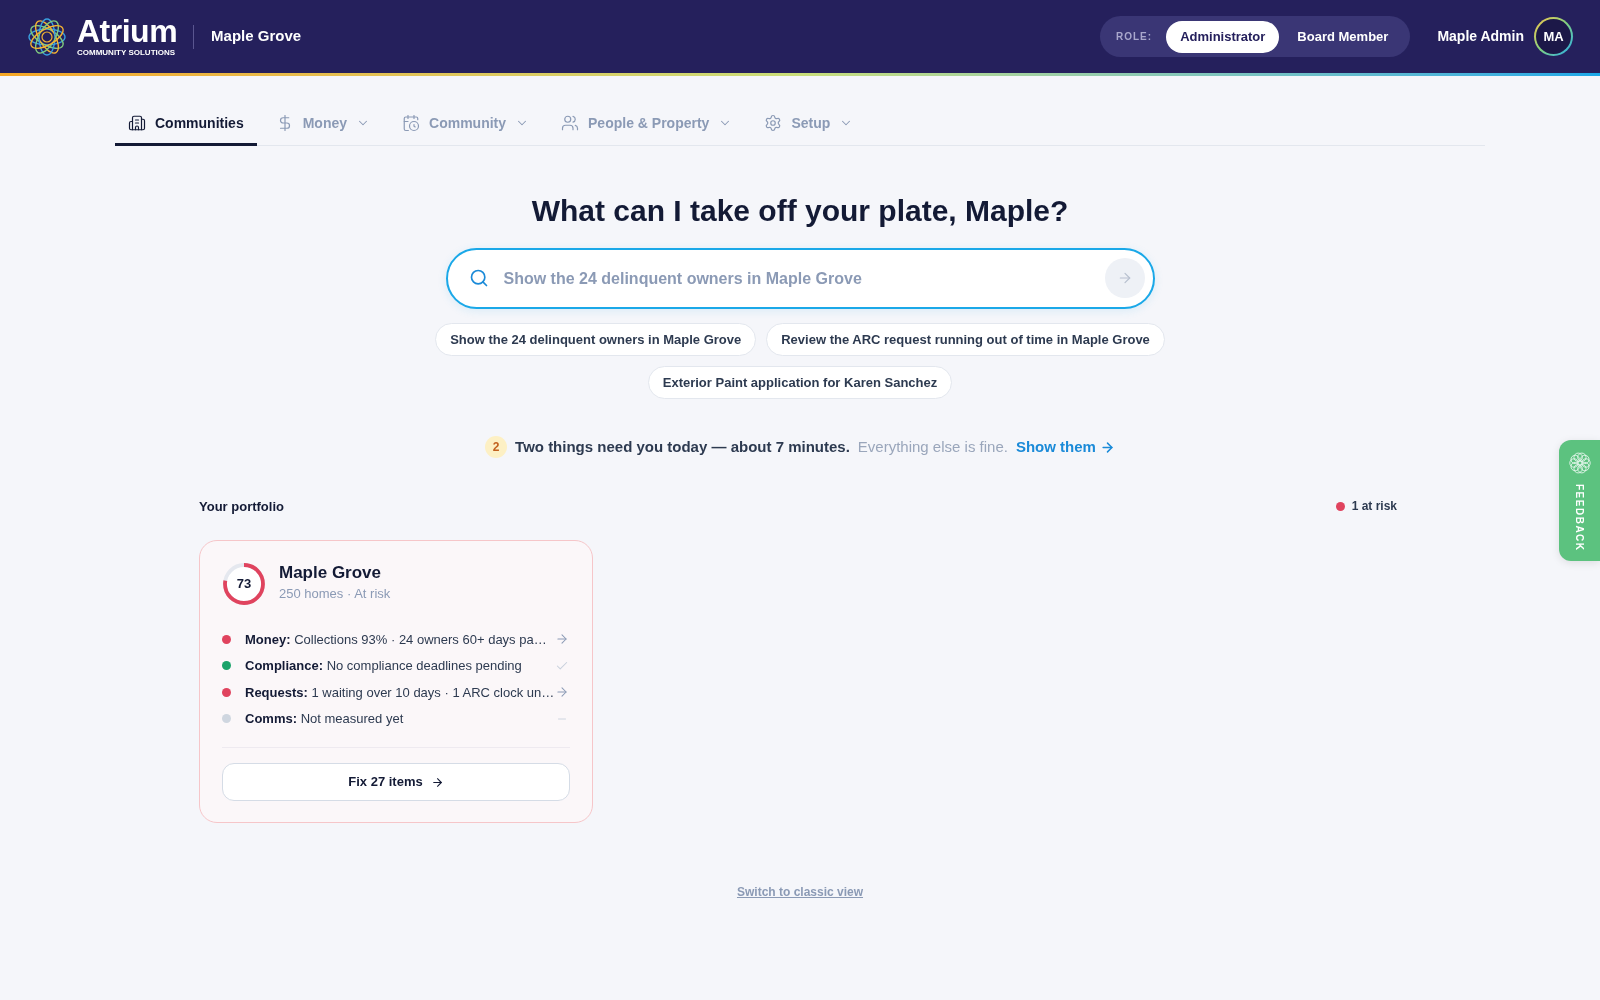 The image size is (1600, 1000). Describe the element at coordinates (1480, 36) in the screenshot. I see `user-name: Maple Admin` at that location.